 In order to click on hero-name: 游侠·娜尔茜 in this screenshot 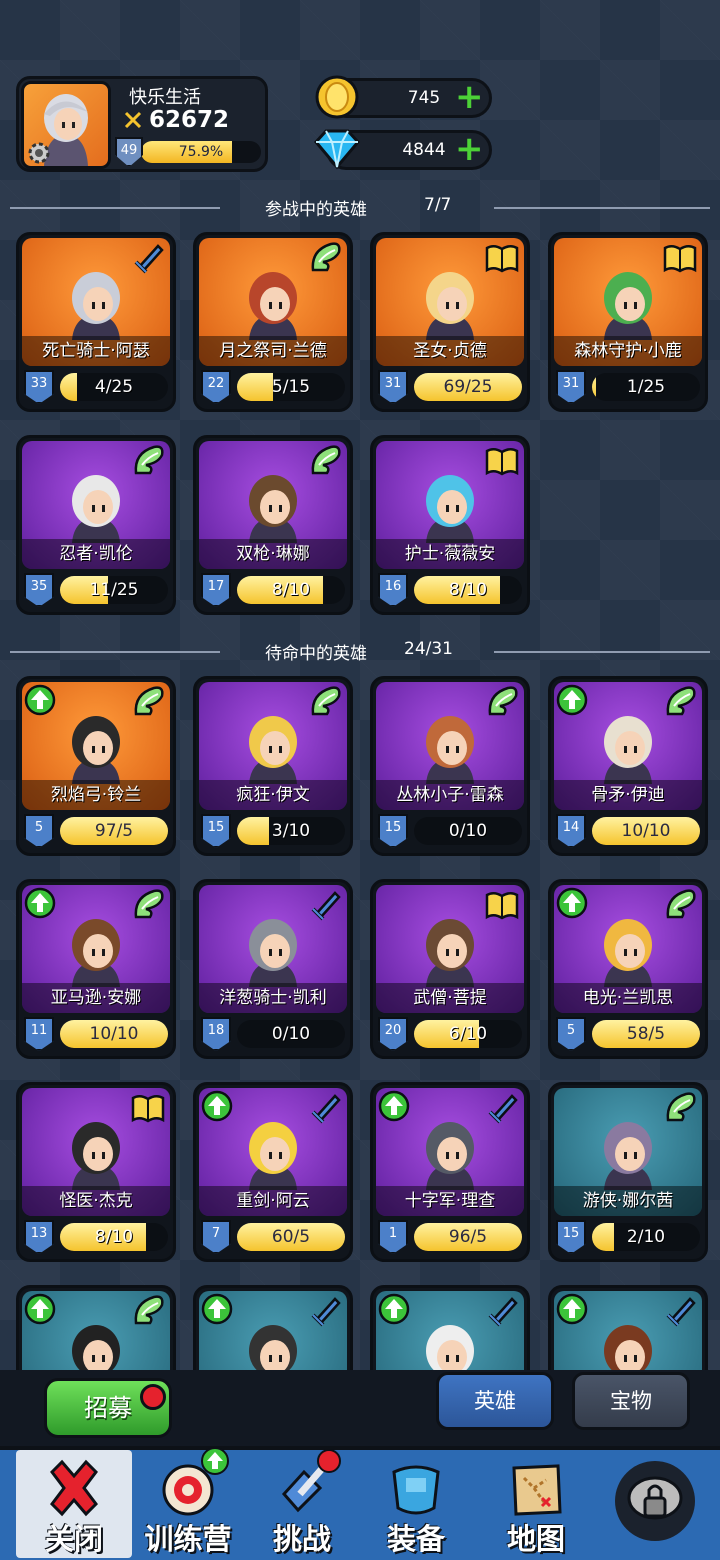, I will do `click(628, 1201)`.